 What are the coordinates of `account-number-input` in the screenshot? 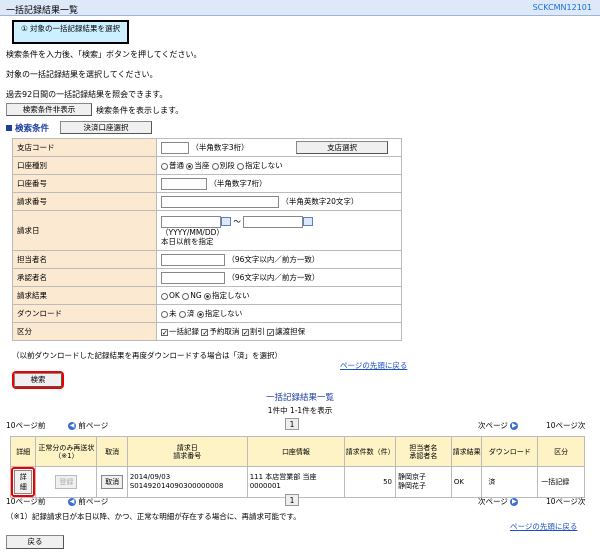 It's located at (184, 183).